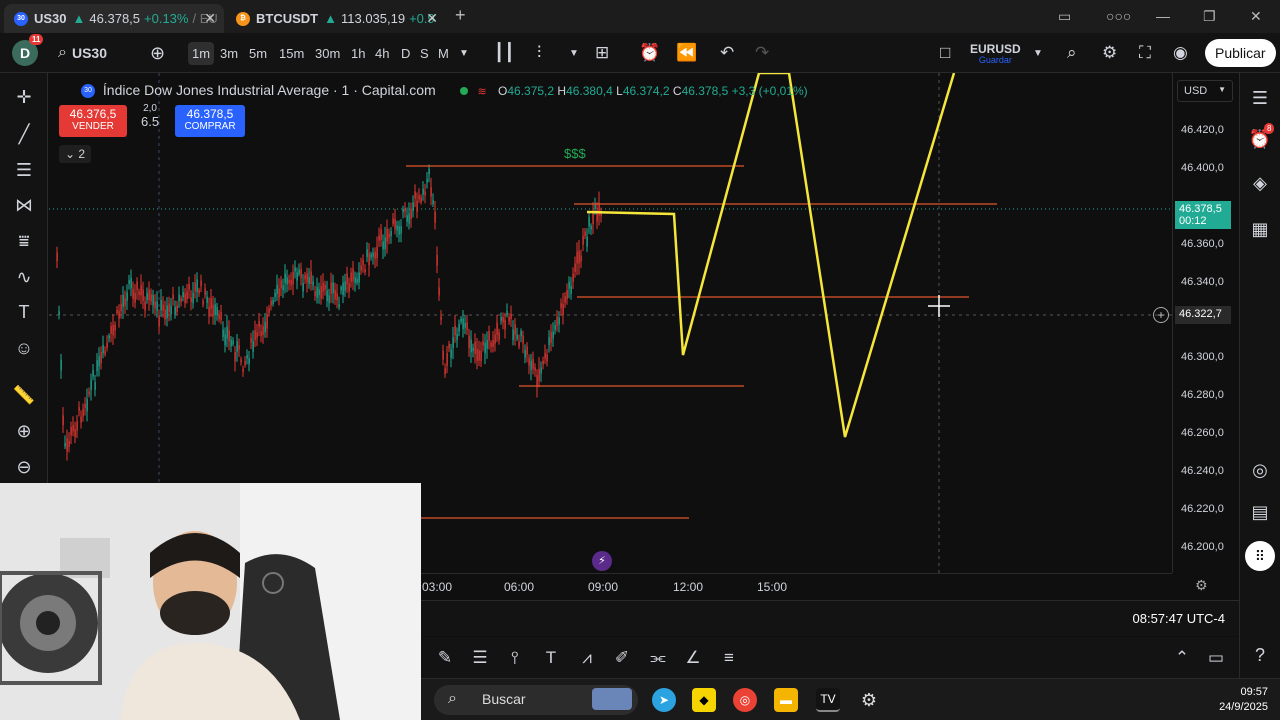 Image resolution: width=1280 pixels, height=720 pixels. I want to click on minimize-icon: —, so click(1163, 16).